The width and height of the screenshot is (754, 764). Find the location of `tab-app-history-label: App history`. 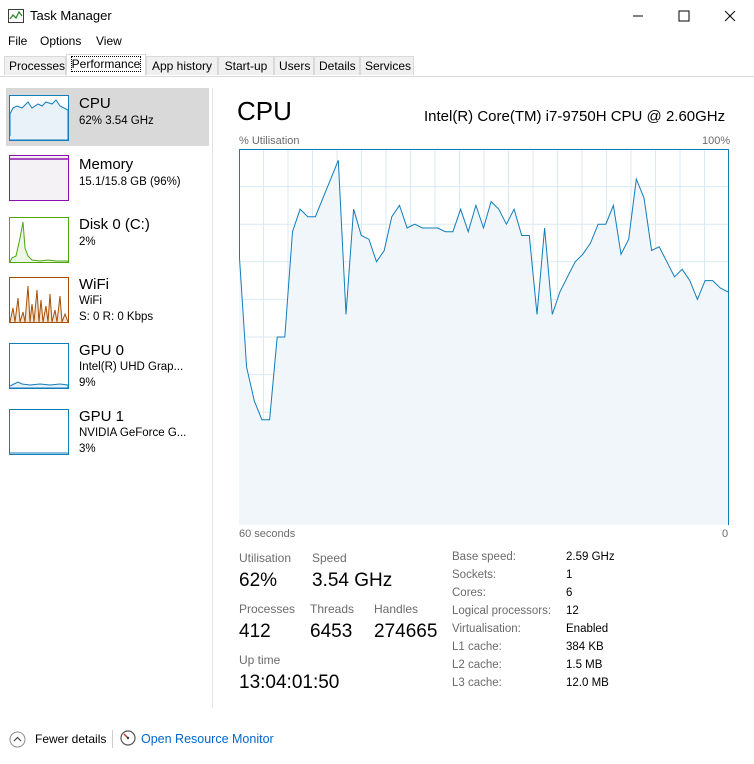

tab-app-history-label: App history is located at coordinates (182, 66).